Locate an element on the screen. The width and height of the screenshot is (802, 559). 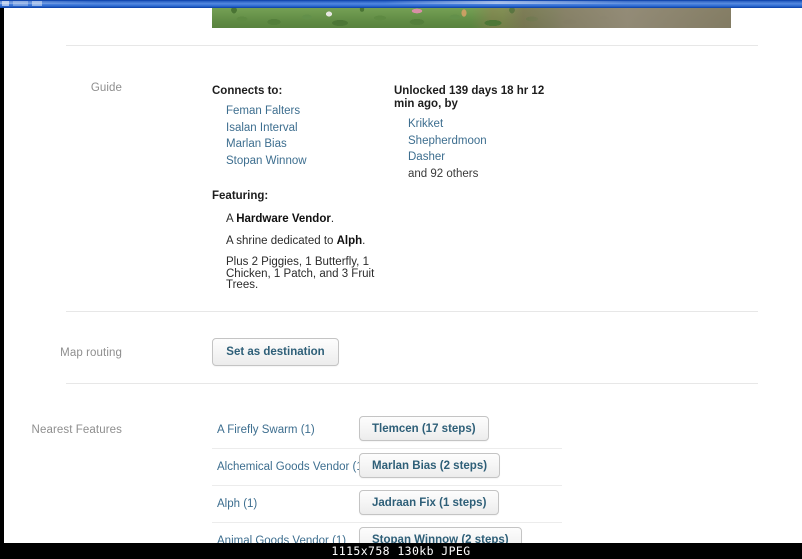
titlebar-gloss is located at coordinates (401, 2).